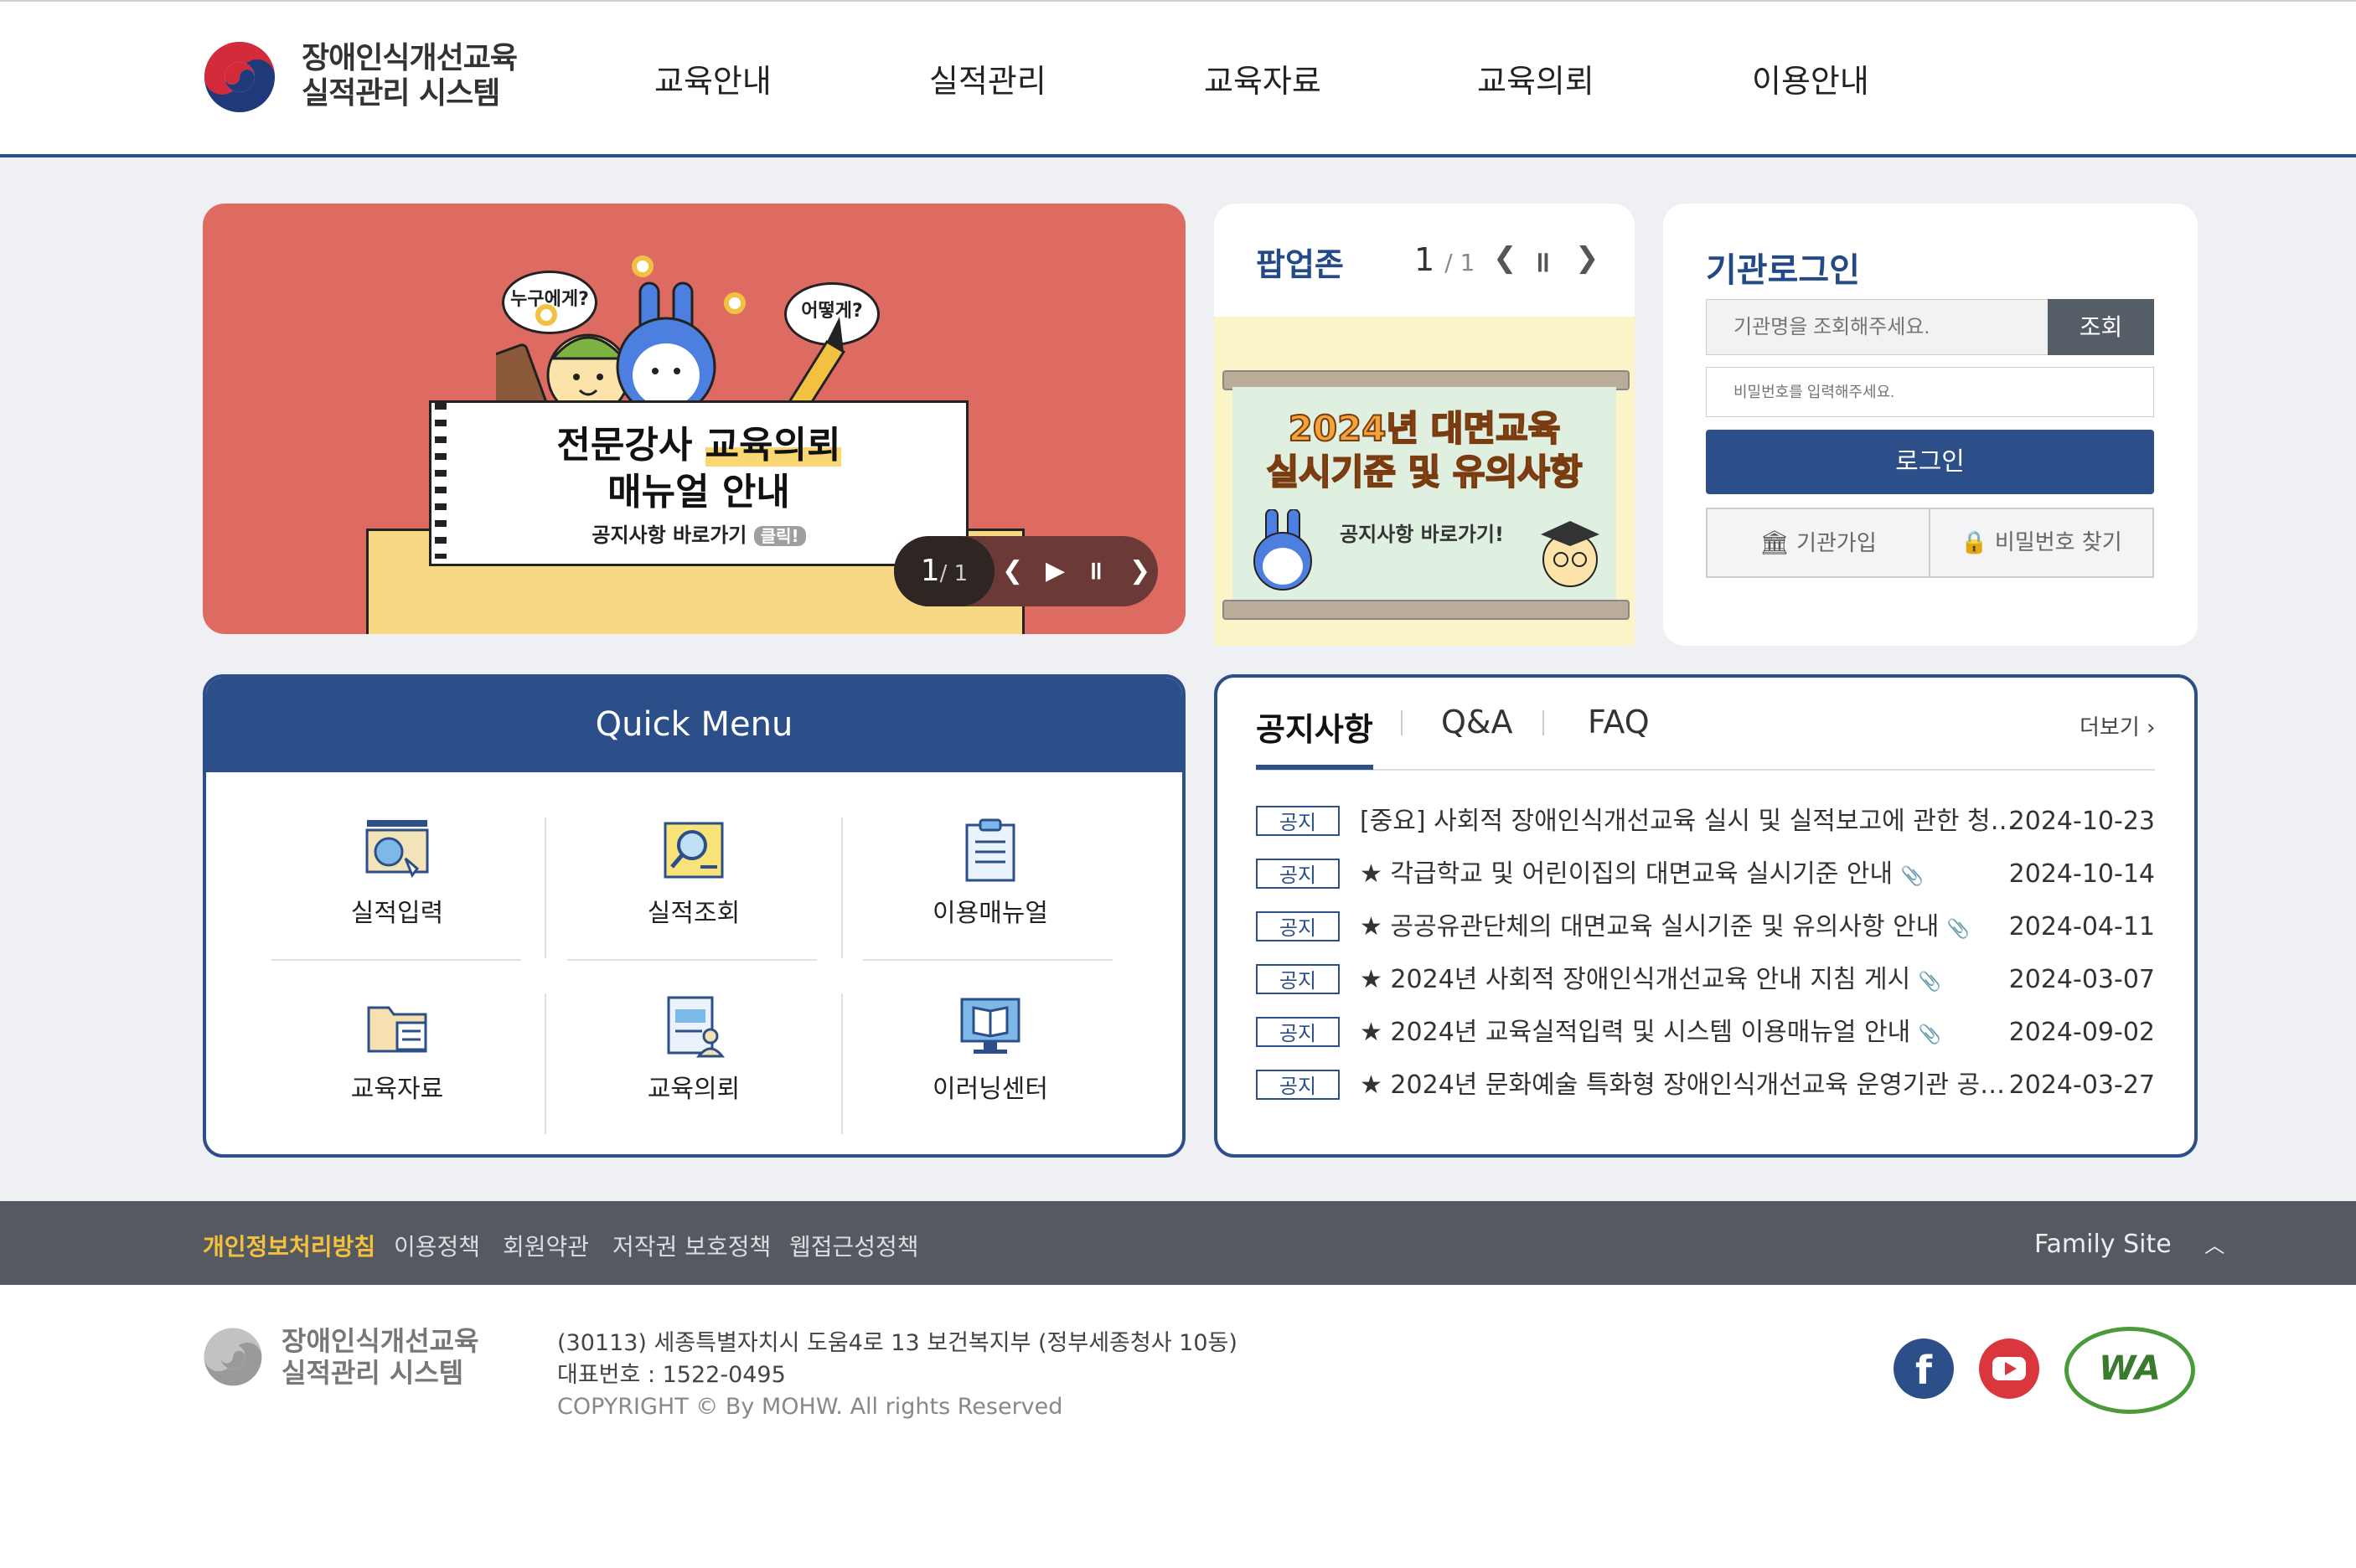 This screenshot has width=2356, height=1568. Describe the element at coordinates (988, 78) in the screenshot. I see `nav-performance: 실적관리` at that location.